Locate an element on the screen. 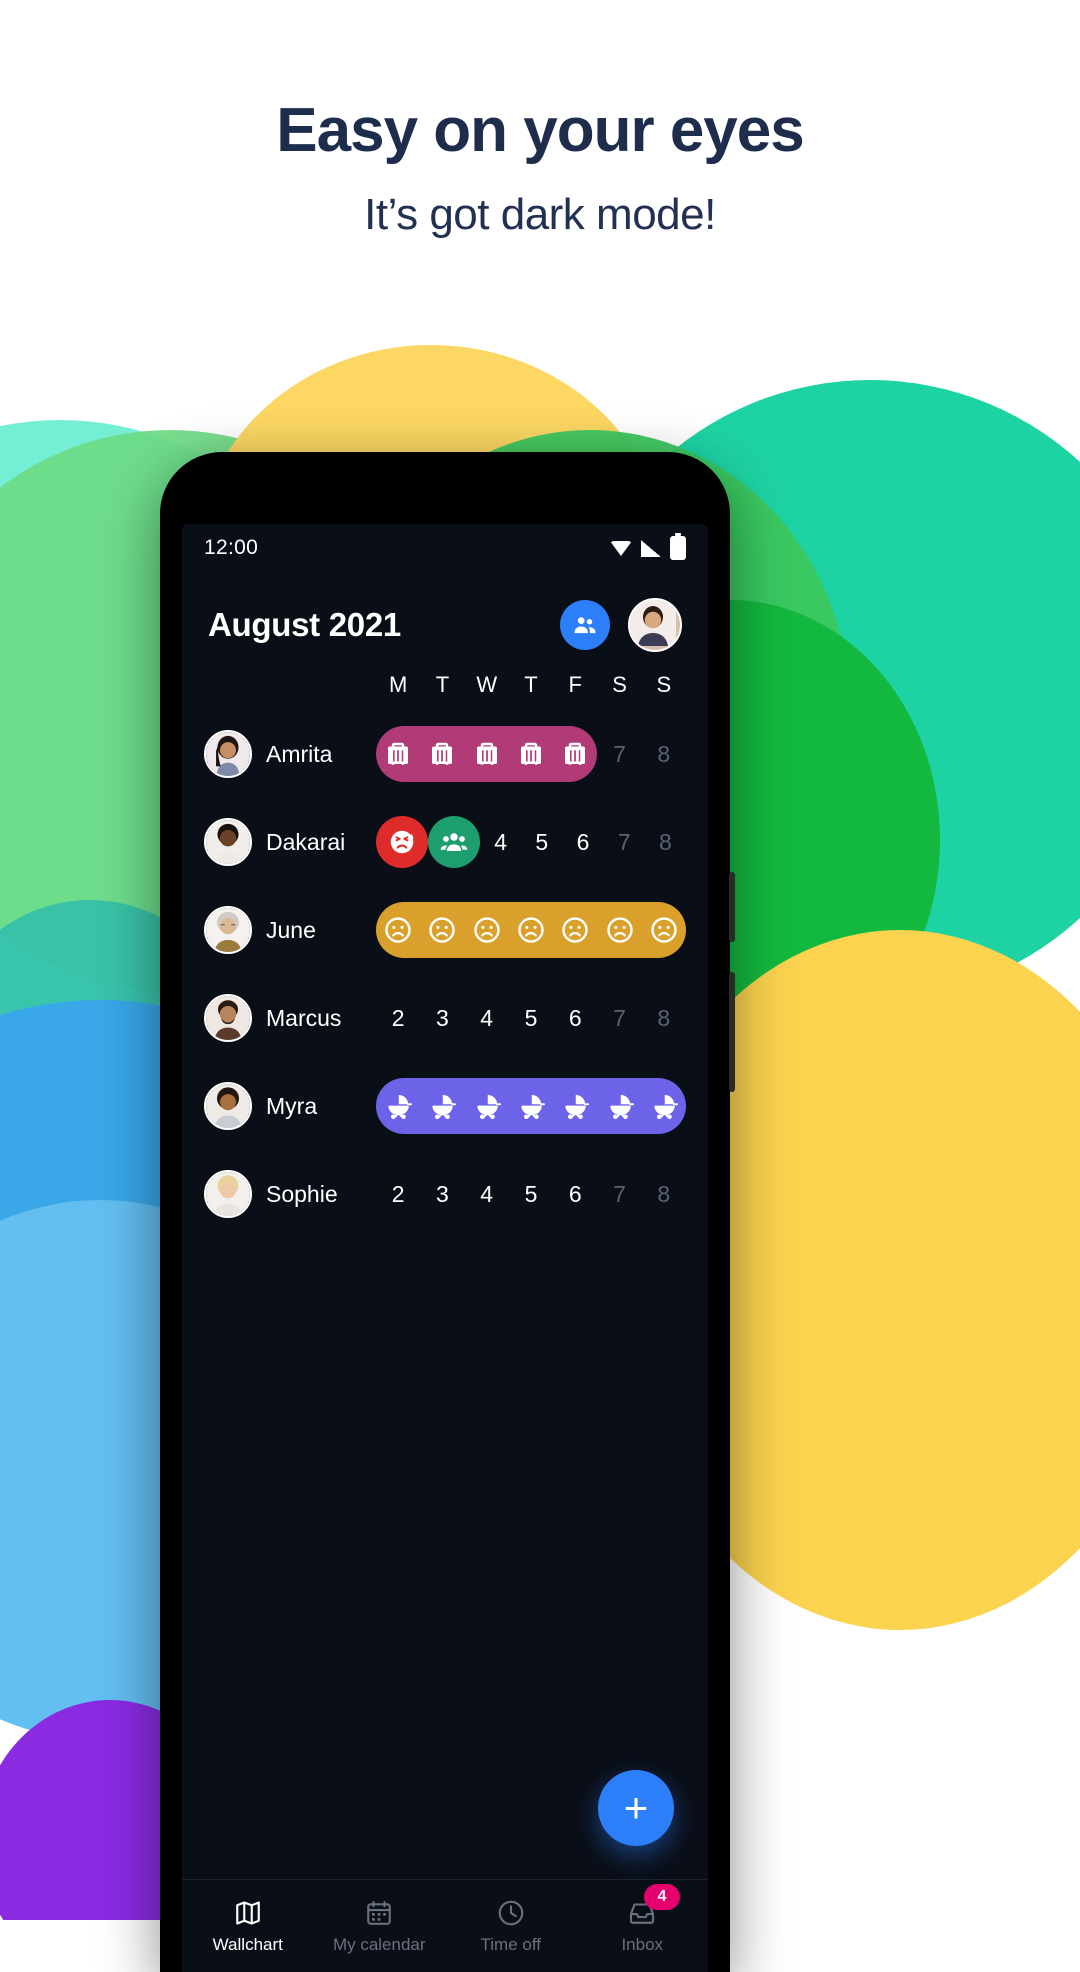  people-icon is located at coordinates (585, 625).